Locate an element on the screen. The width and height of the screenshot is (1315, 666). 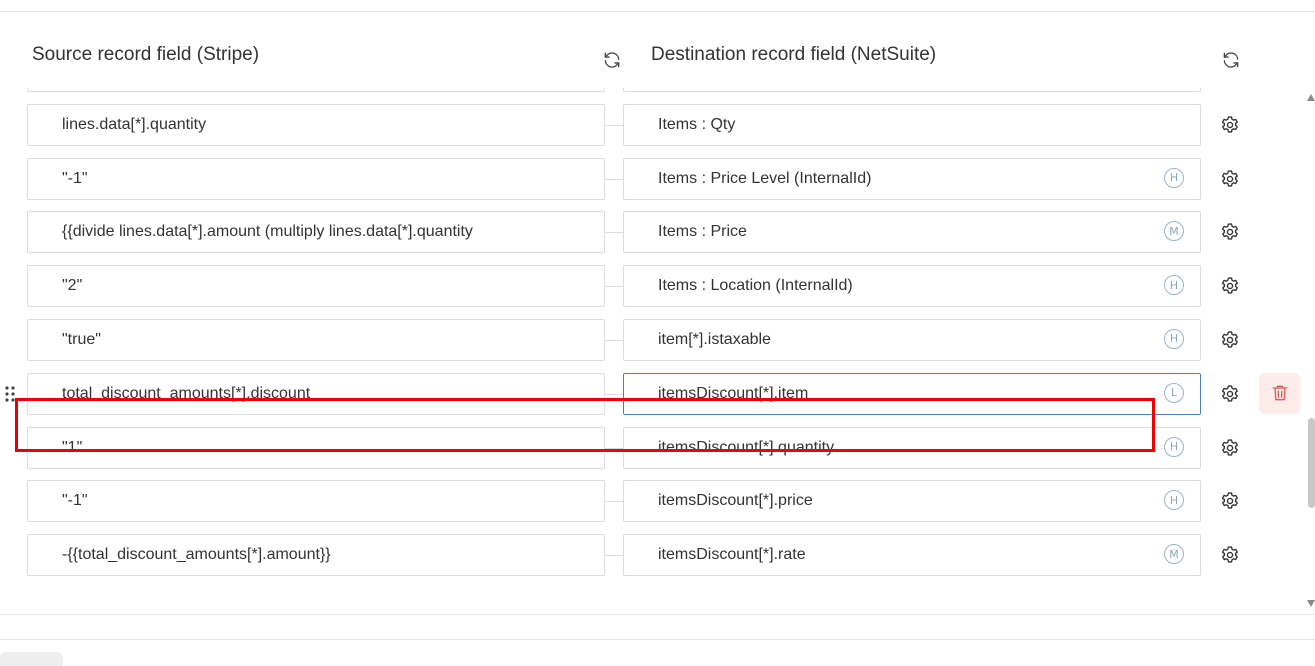
mapping-row: "-1" itemsDiscount[*].price H is located at coordinates (652, 501).